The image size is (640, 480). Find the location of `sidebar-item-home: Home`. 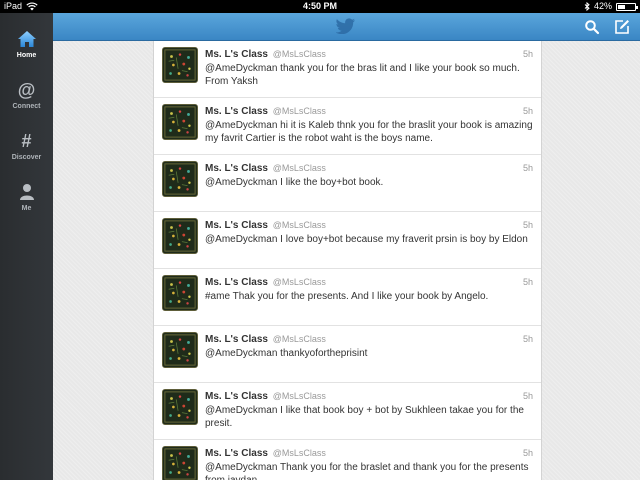

sidebar-item-home: Home is located at coordinates (26, 43).